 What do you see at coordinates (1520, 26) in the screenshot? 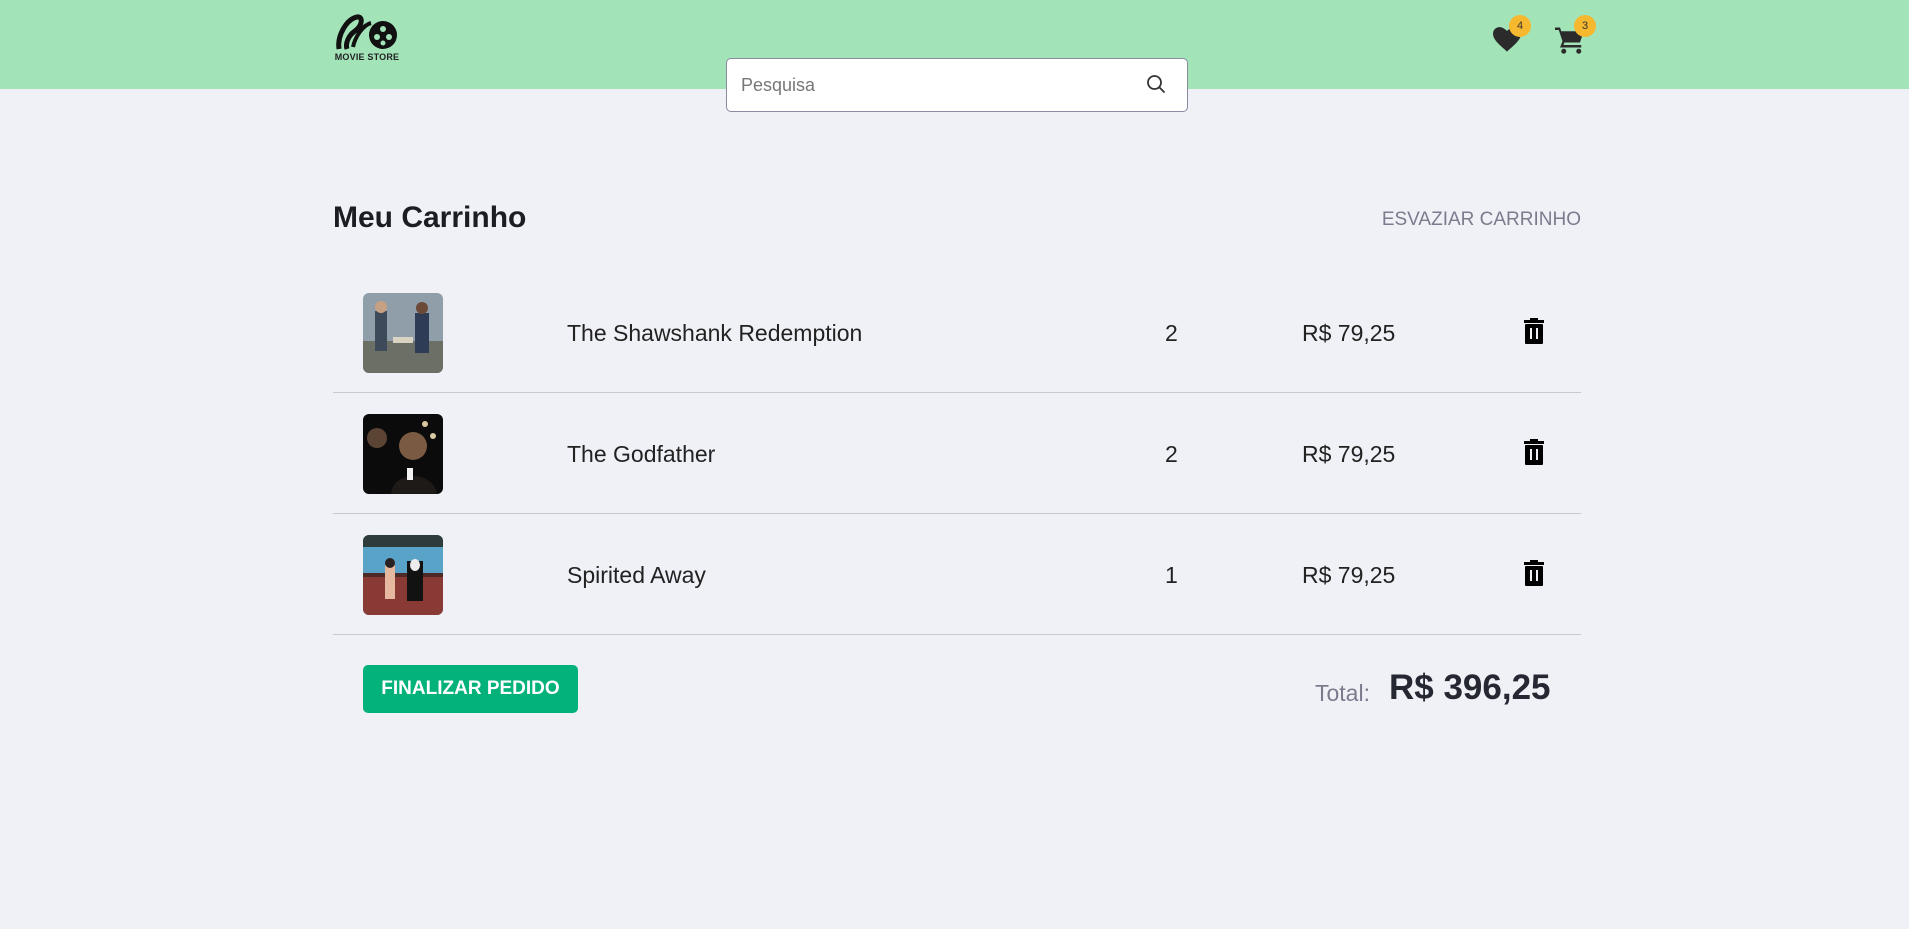
I see `favorites-count-badge: 4` at bounding box center [1520, 26].